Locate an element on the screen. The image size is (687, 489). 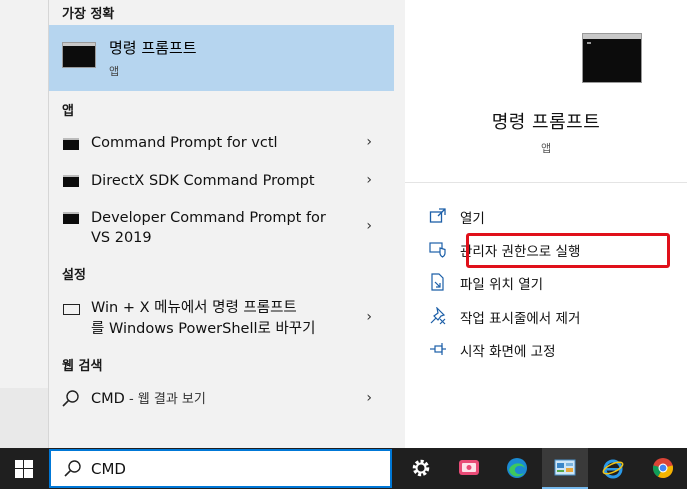
search-input: CMD is located at coordinates (108, 469).